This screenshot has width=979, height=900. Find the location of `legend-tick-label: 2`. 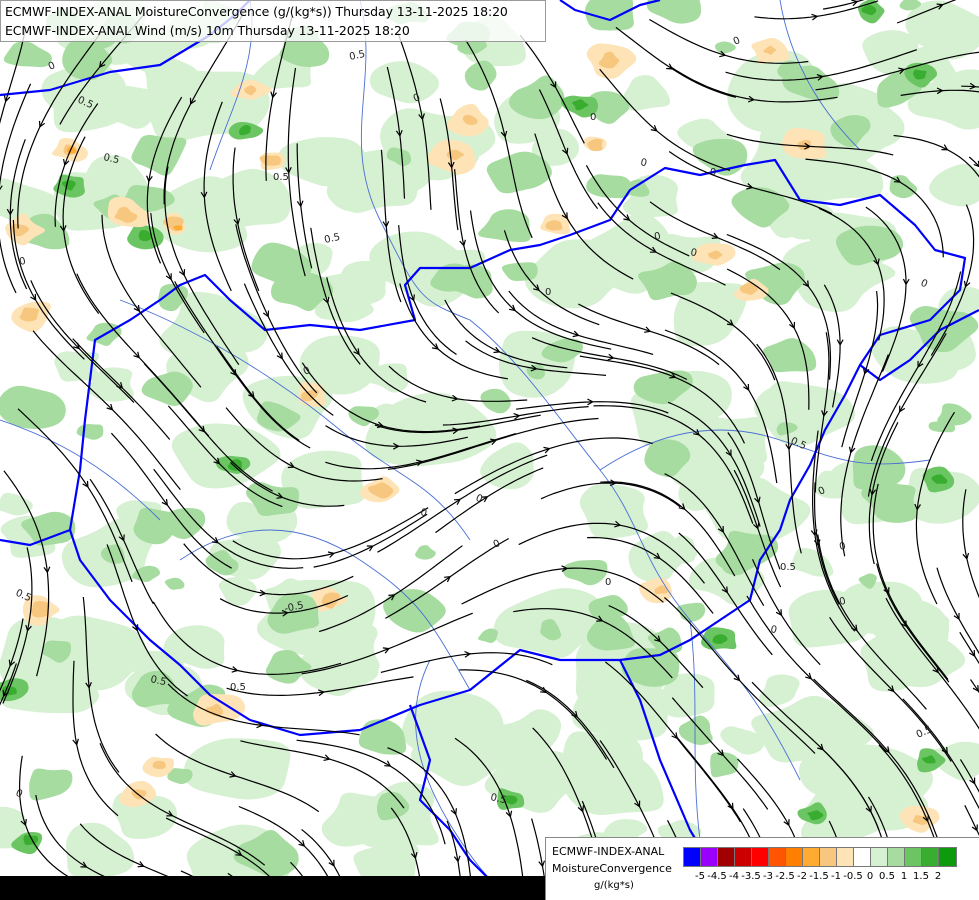

legend-tick-label: 2 is located at coordinates (938, 876).